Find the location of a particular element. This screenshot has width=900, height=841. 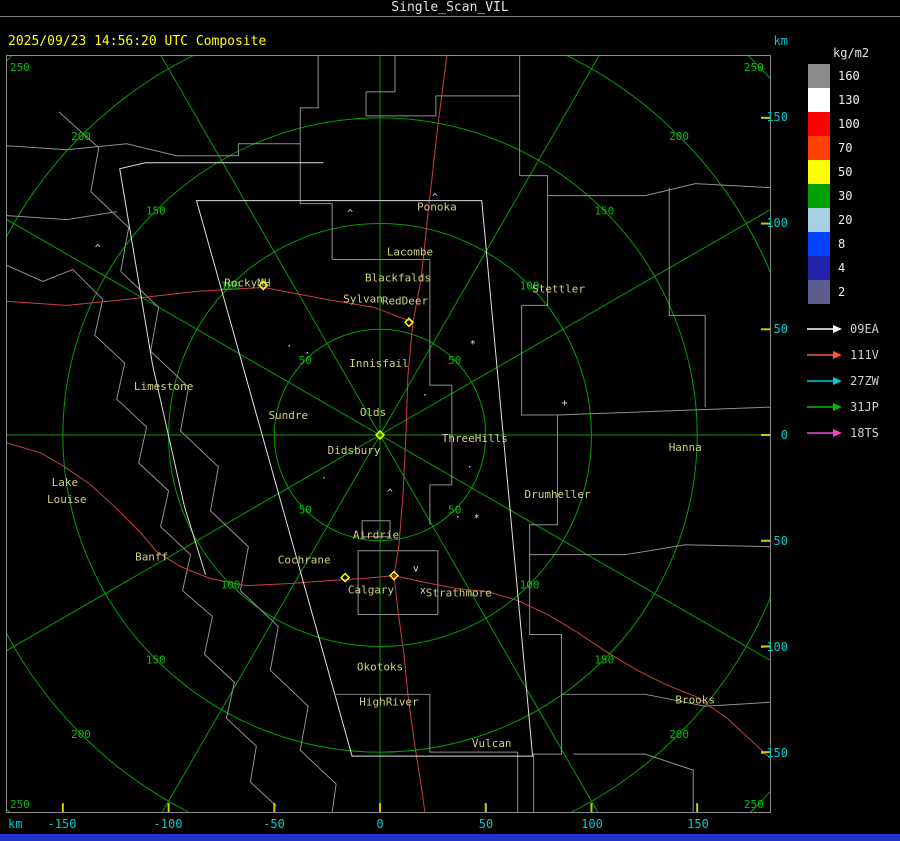

point-marker: ^ is located at coordinates (390, 493).